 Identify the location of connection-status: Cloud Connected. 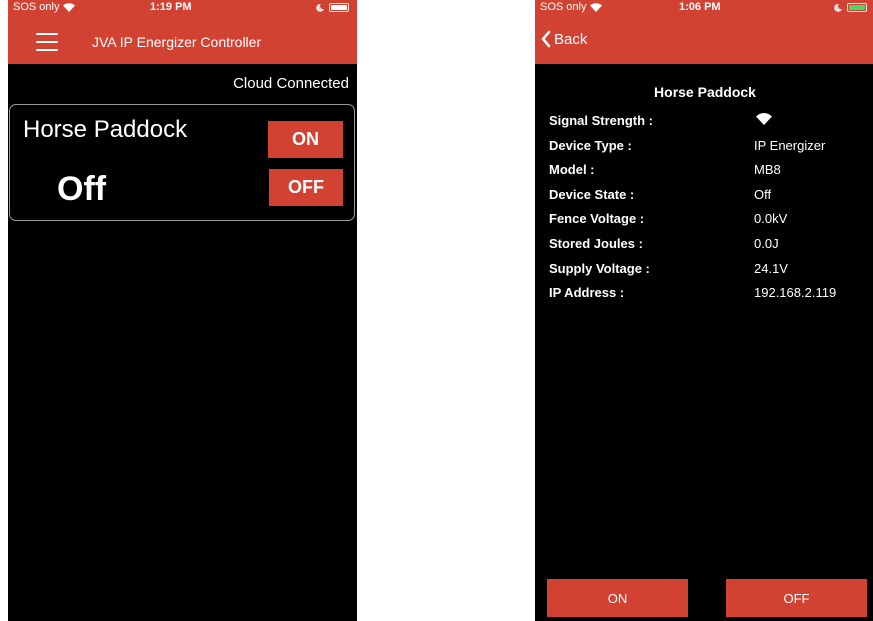
(291, 83).